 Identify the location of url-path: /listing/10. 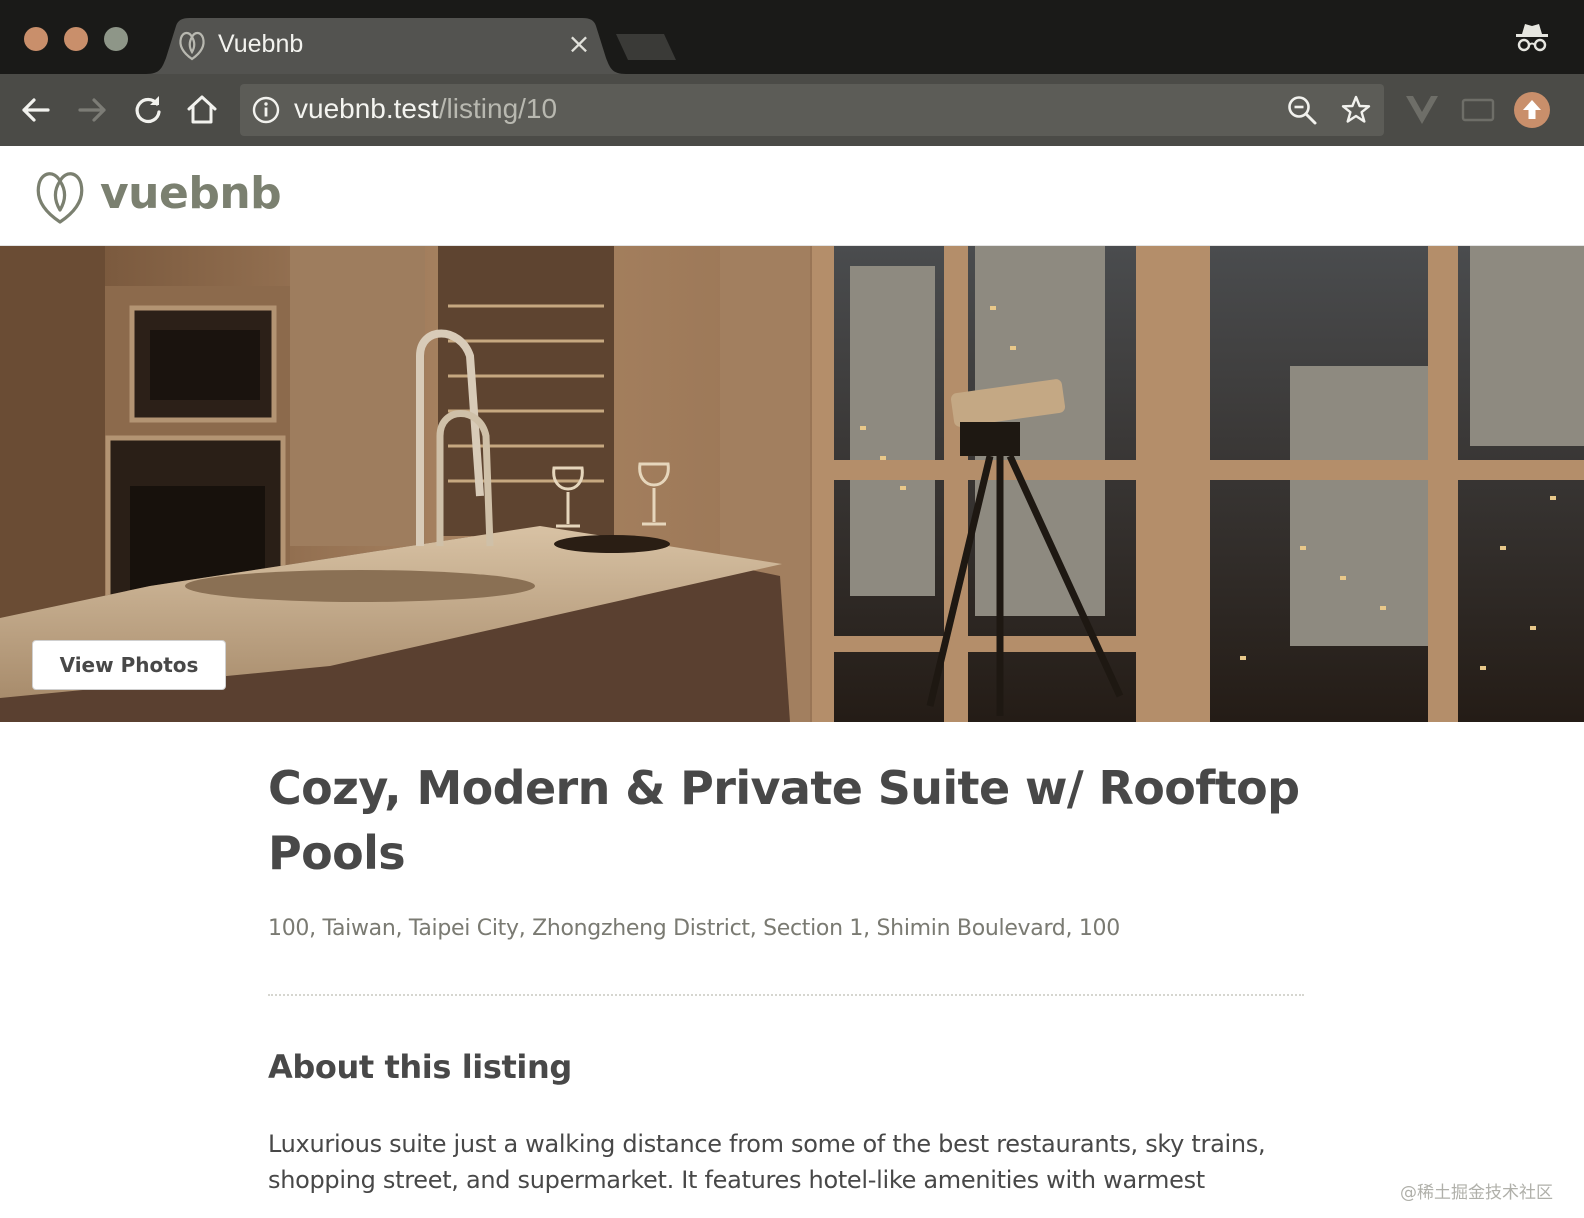
(498, 108).